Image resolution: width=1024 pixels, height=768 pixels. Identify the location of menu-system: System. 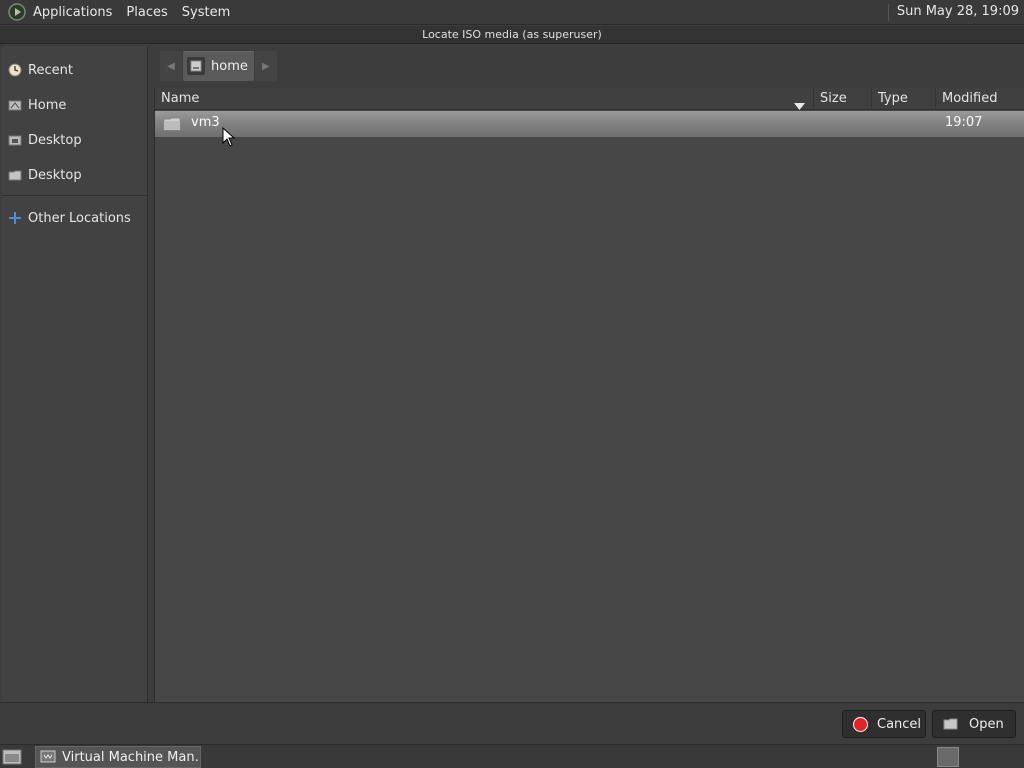
(206, 12).